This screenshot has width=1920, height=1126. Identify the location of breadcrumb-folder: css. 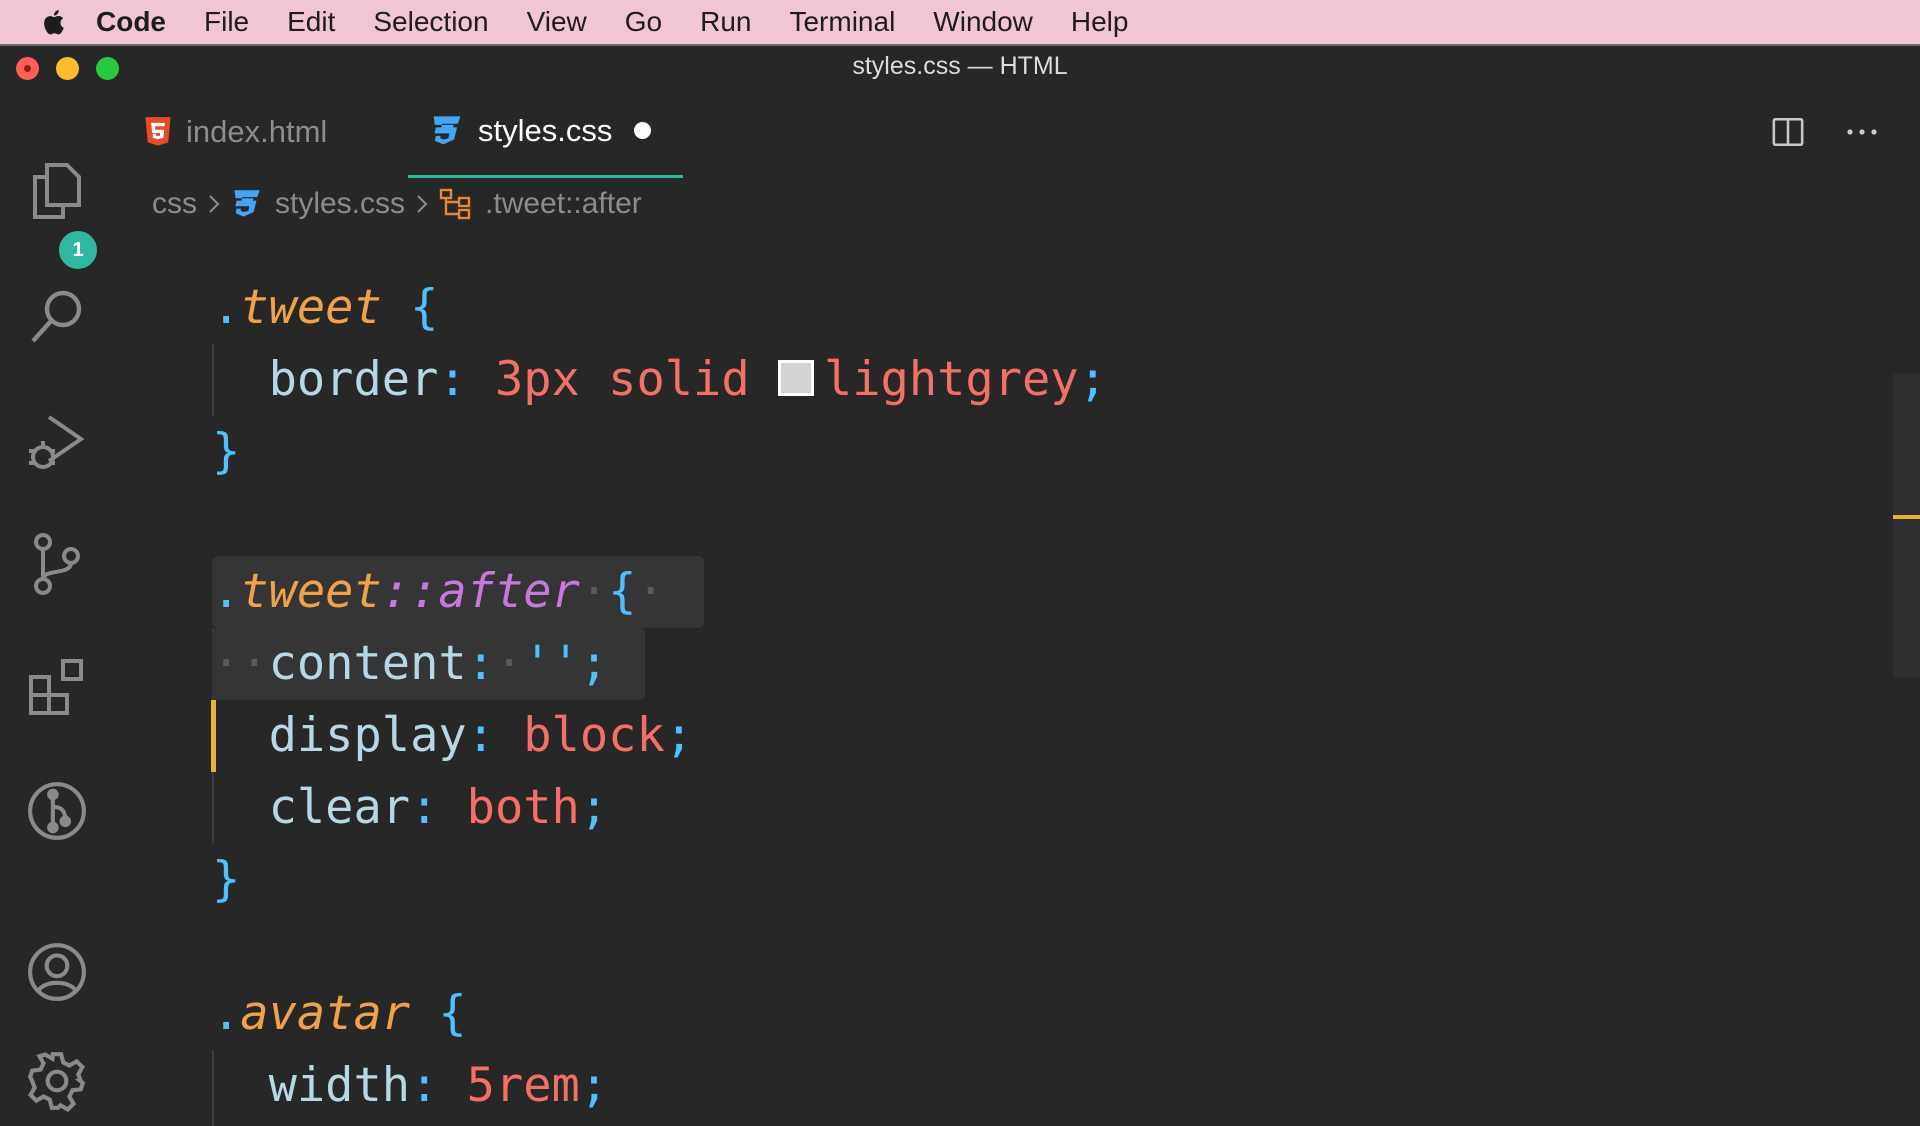
(174, 204).